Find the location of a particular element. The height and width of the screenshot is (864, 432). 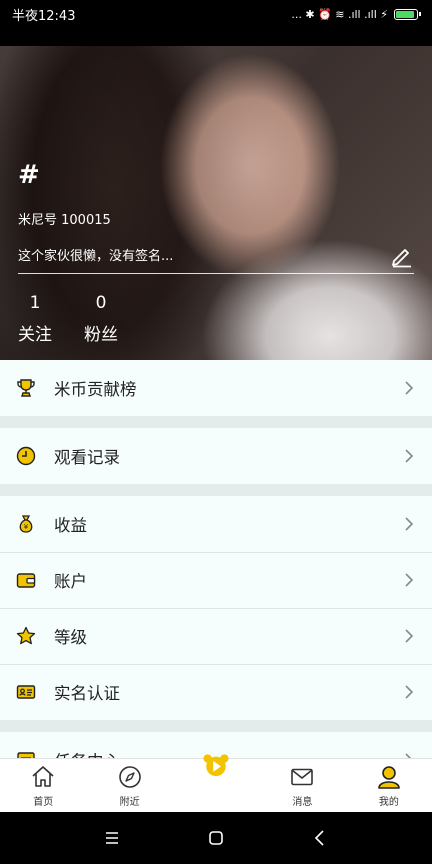

menu-label: 账户 is located at coordinates (70, 581).